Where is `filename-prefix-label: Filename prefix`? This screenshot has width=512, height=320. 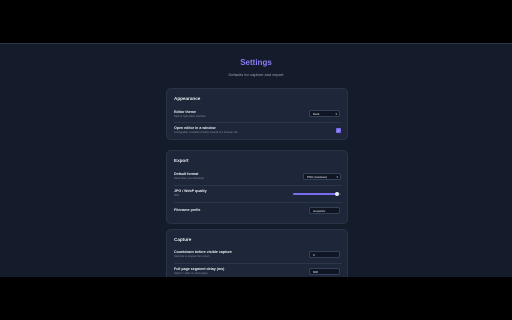
filename-prefix-label: Filename prefix is located at coordinates (187, 210).